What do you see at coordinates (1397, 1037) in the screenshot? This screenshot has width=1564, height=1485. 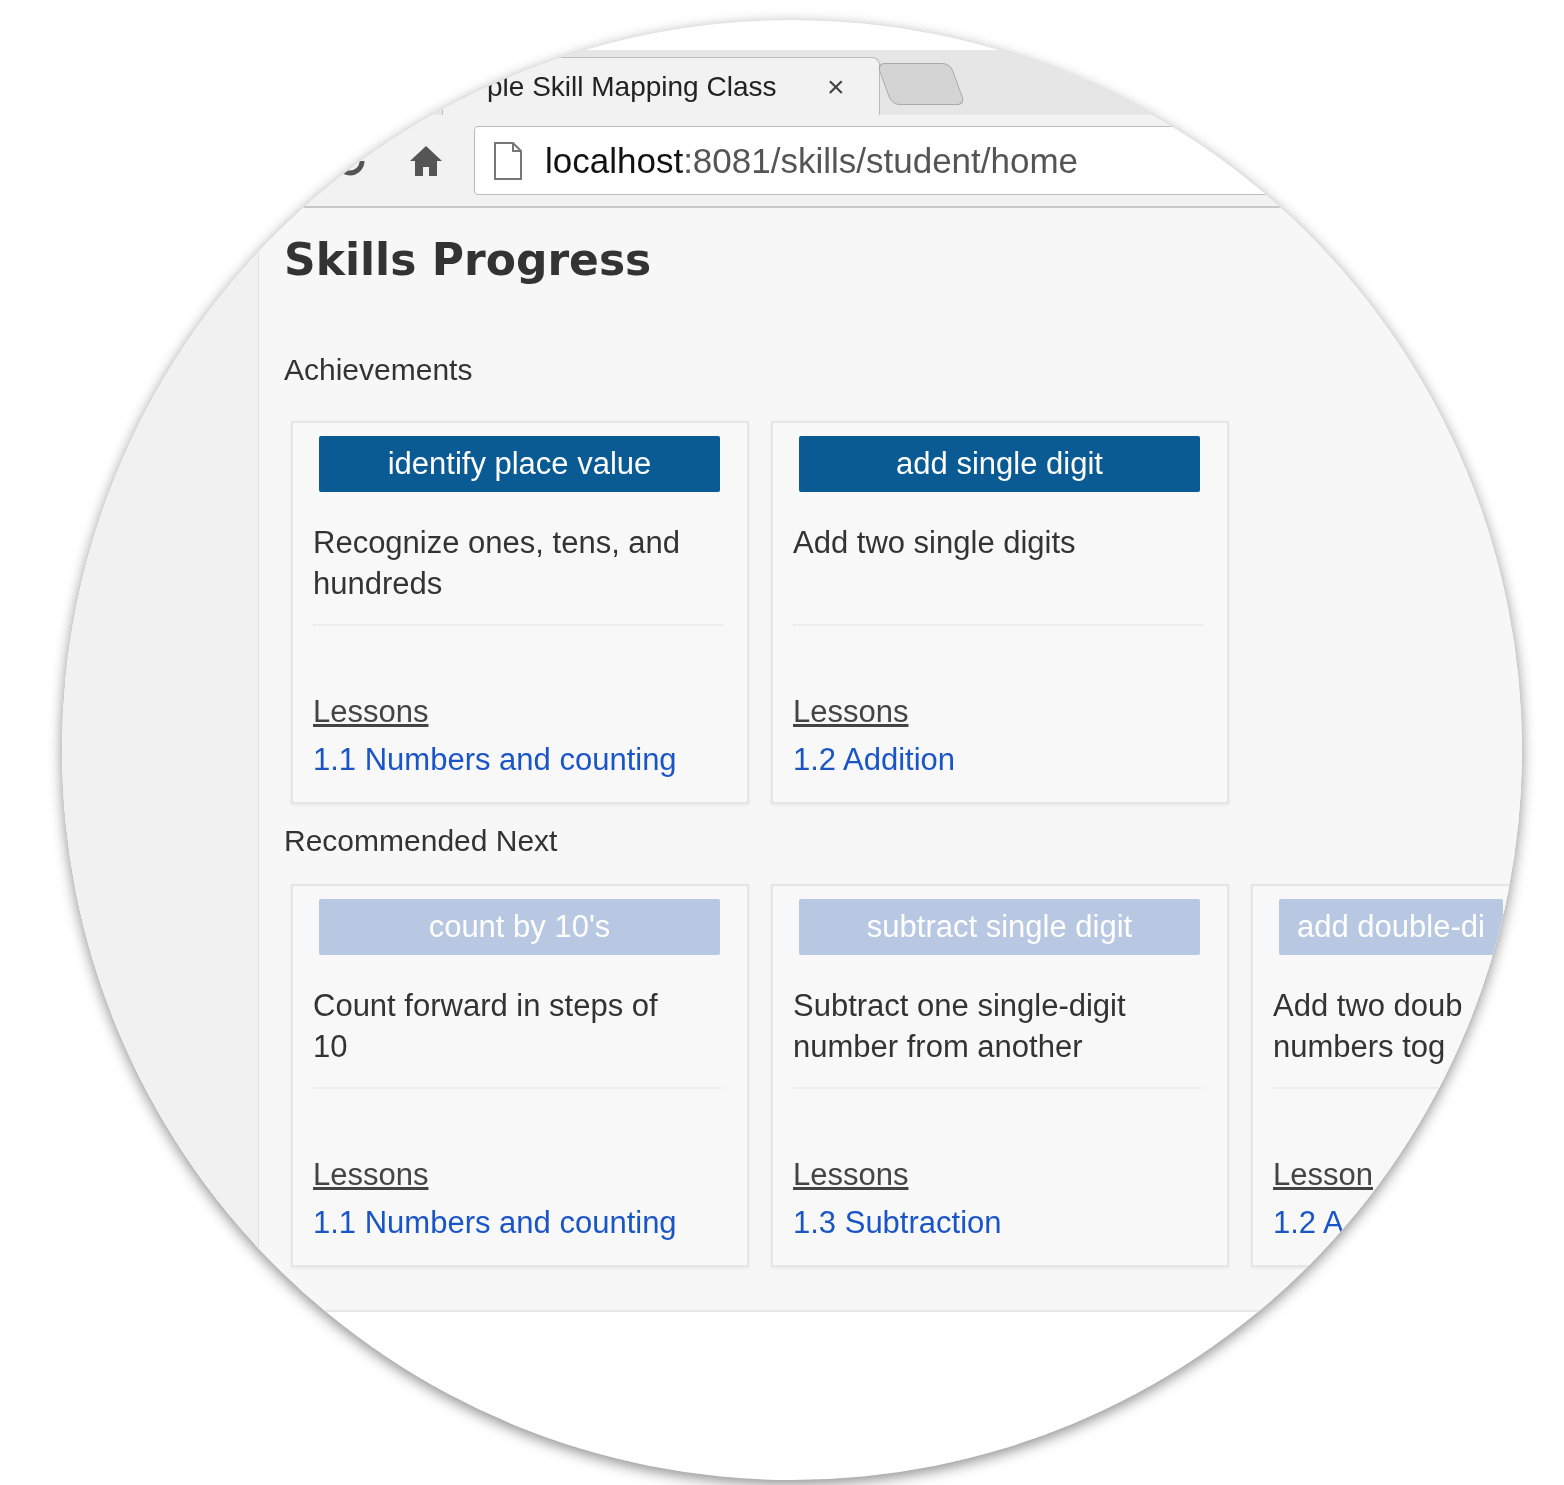 I see `skill-description: Add two doub numbers tog` at bounding box center [1397, 1037].